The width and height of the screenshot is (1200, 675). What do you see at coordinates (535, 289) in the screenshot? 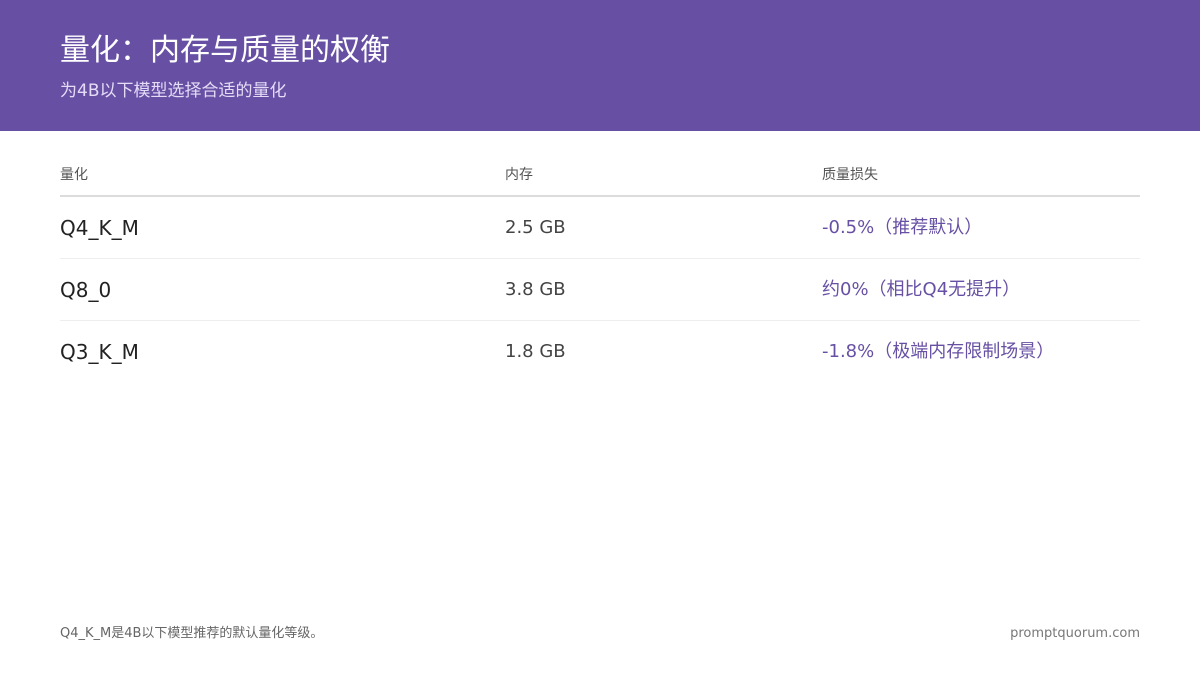
I see `memory-cell: 3.8 GB` at bounding box center [535, 289].